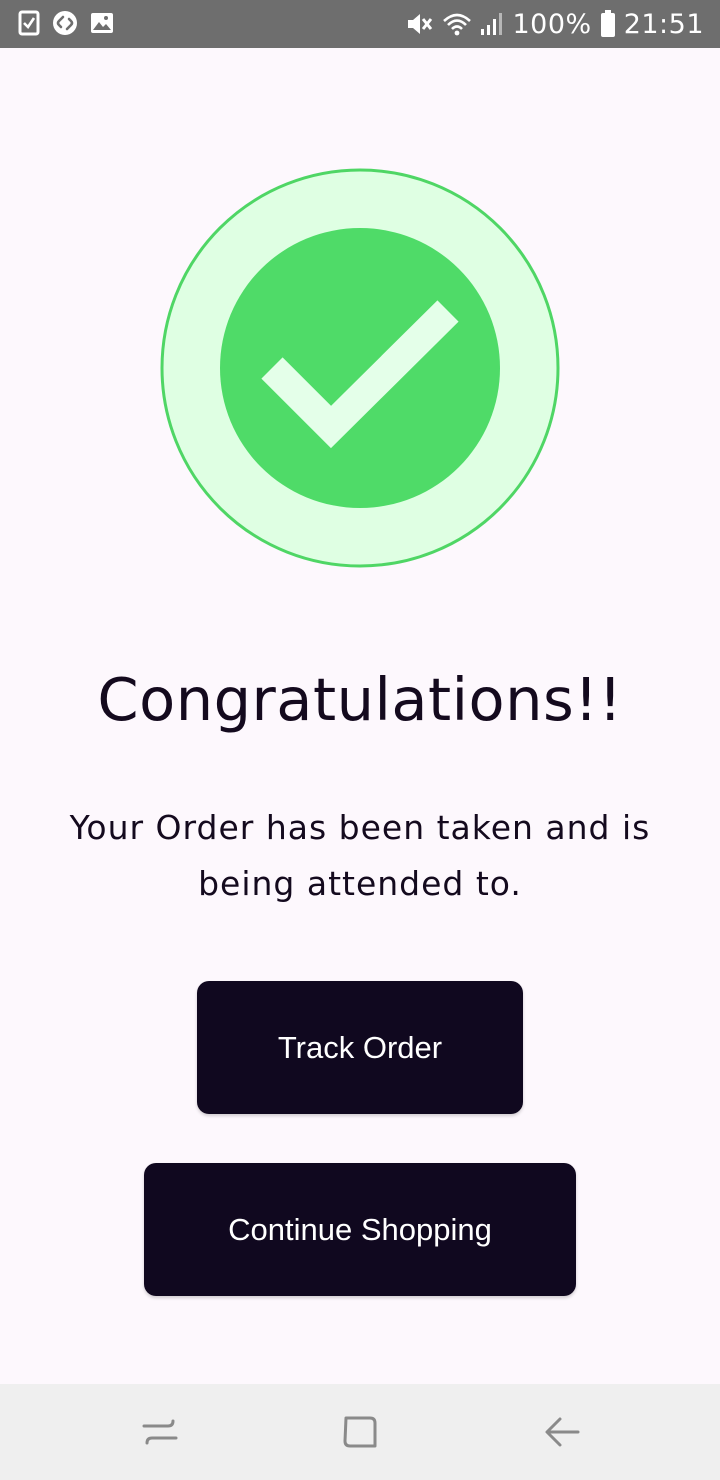  I want to click on clock: 21:51, so click(663, 24).